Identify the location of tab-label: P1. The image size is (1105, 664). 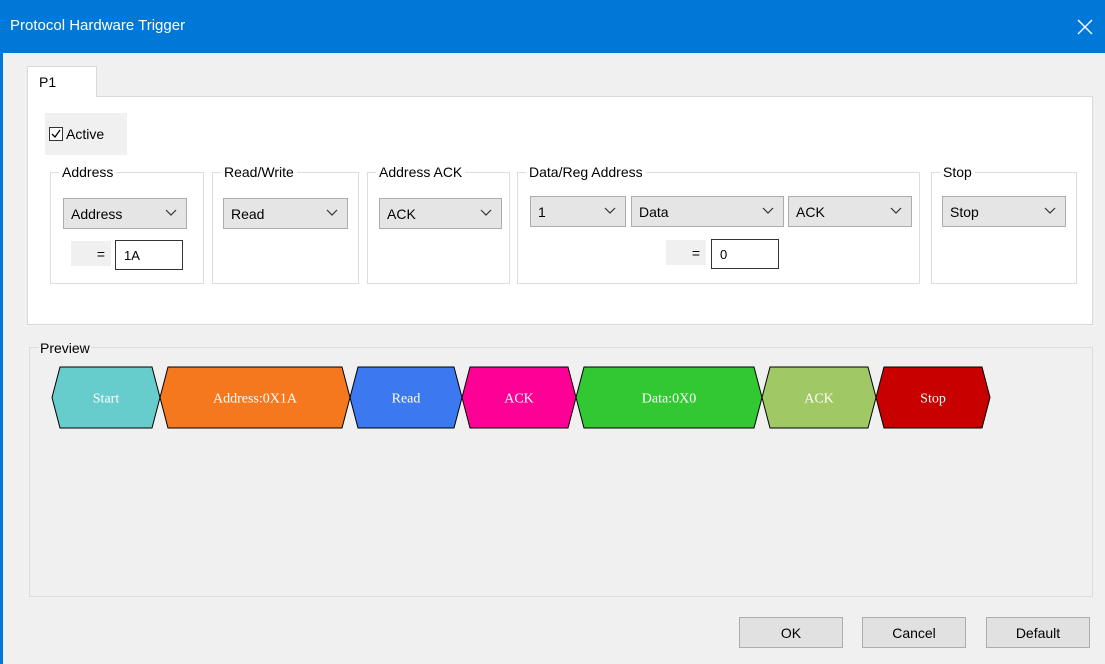
(48, 82).